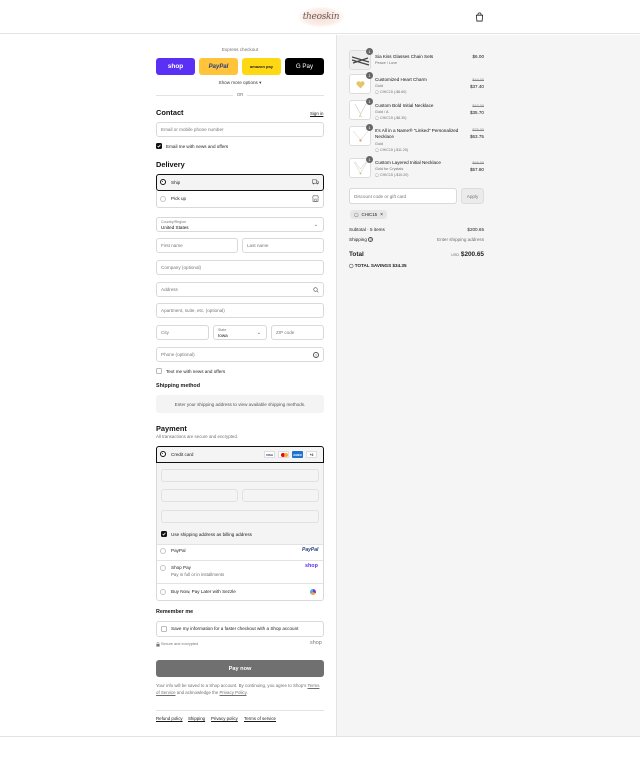 This screenshot has height=762, width=640. I want to click on privacy-policy-link: Privacy Policy, so click(233, 692).